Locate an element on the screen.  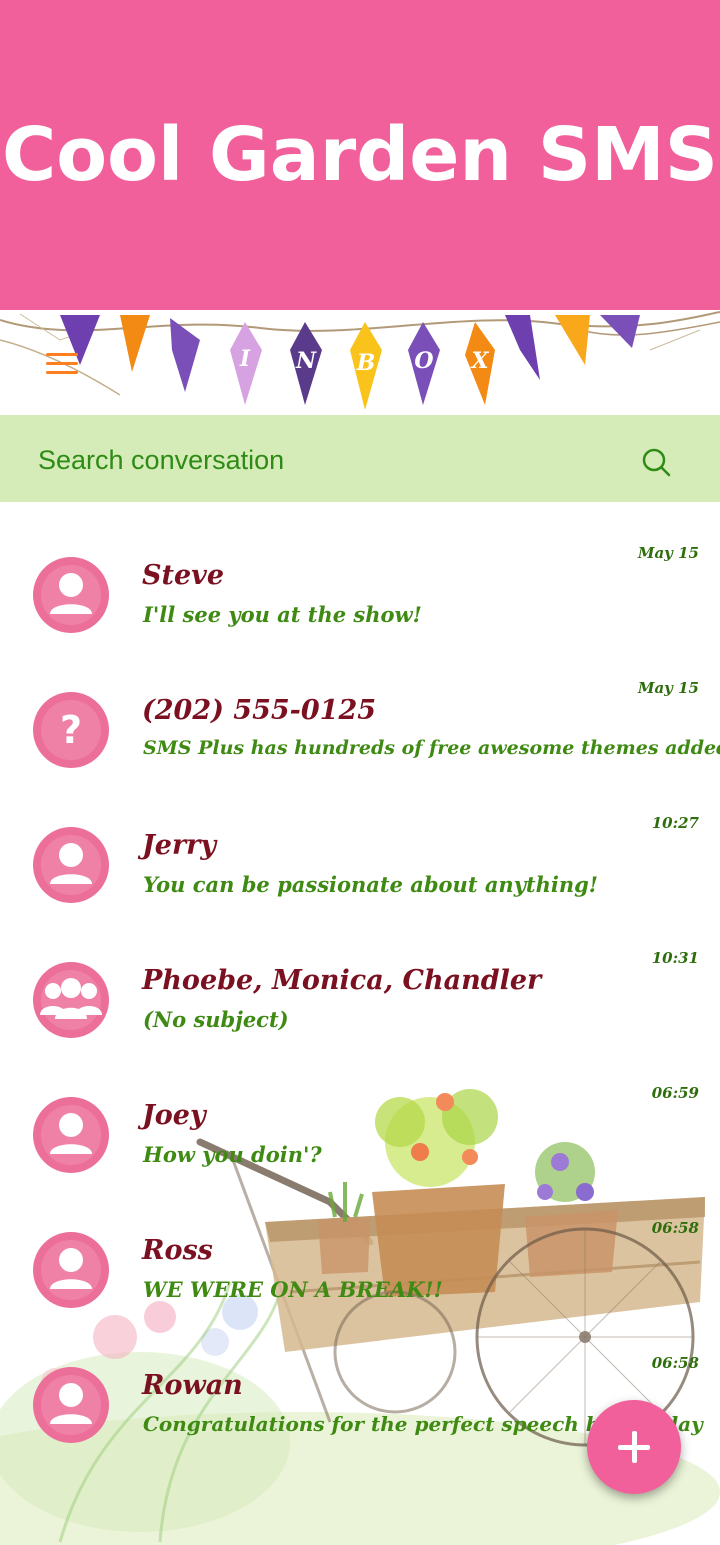
search-icon is located at coordinates (657, 463).